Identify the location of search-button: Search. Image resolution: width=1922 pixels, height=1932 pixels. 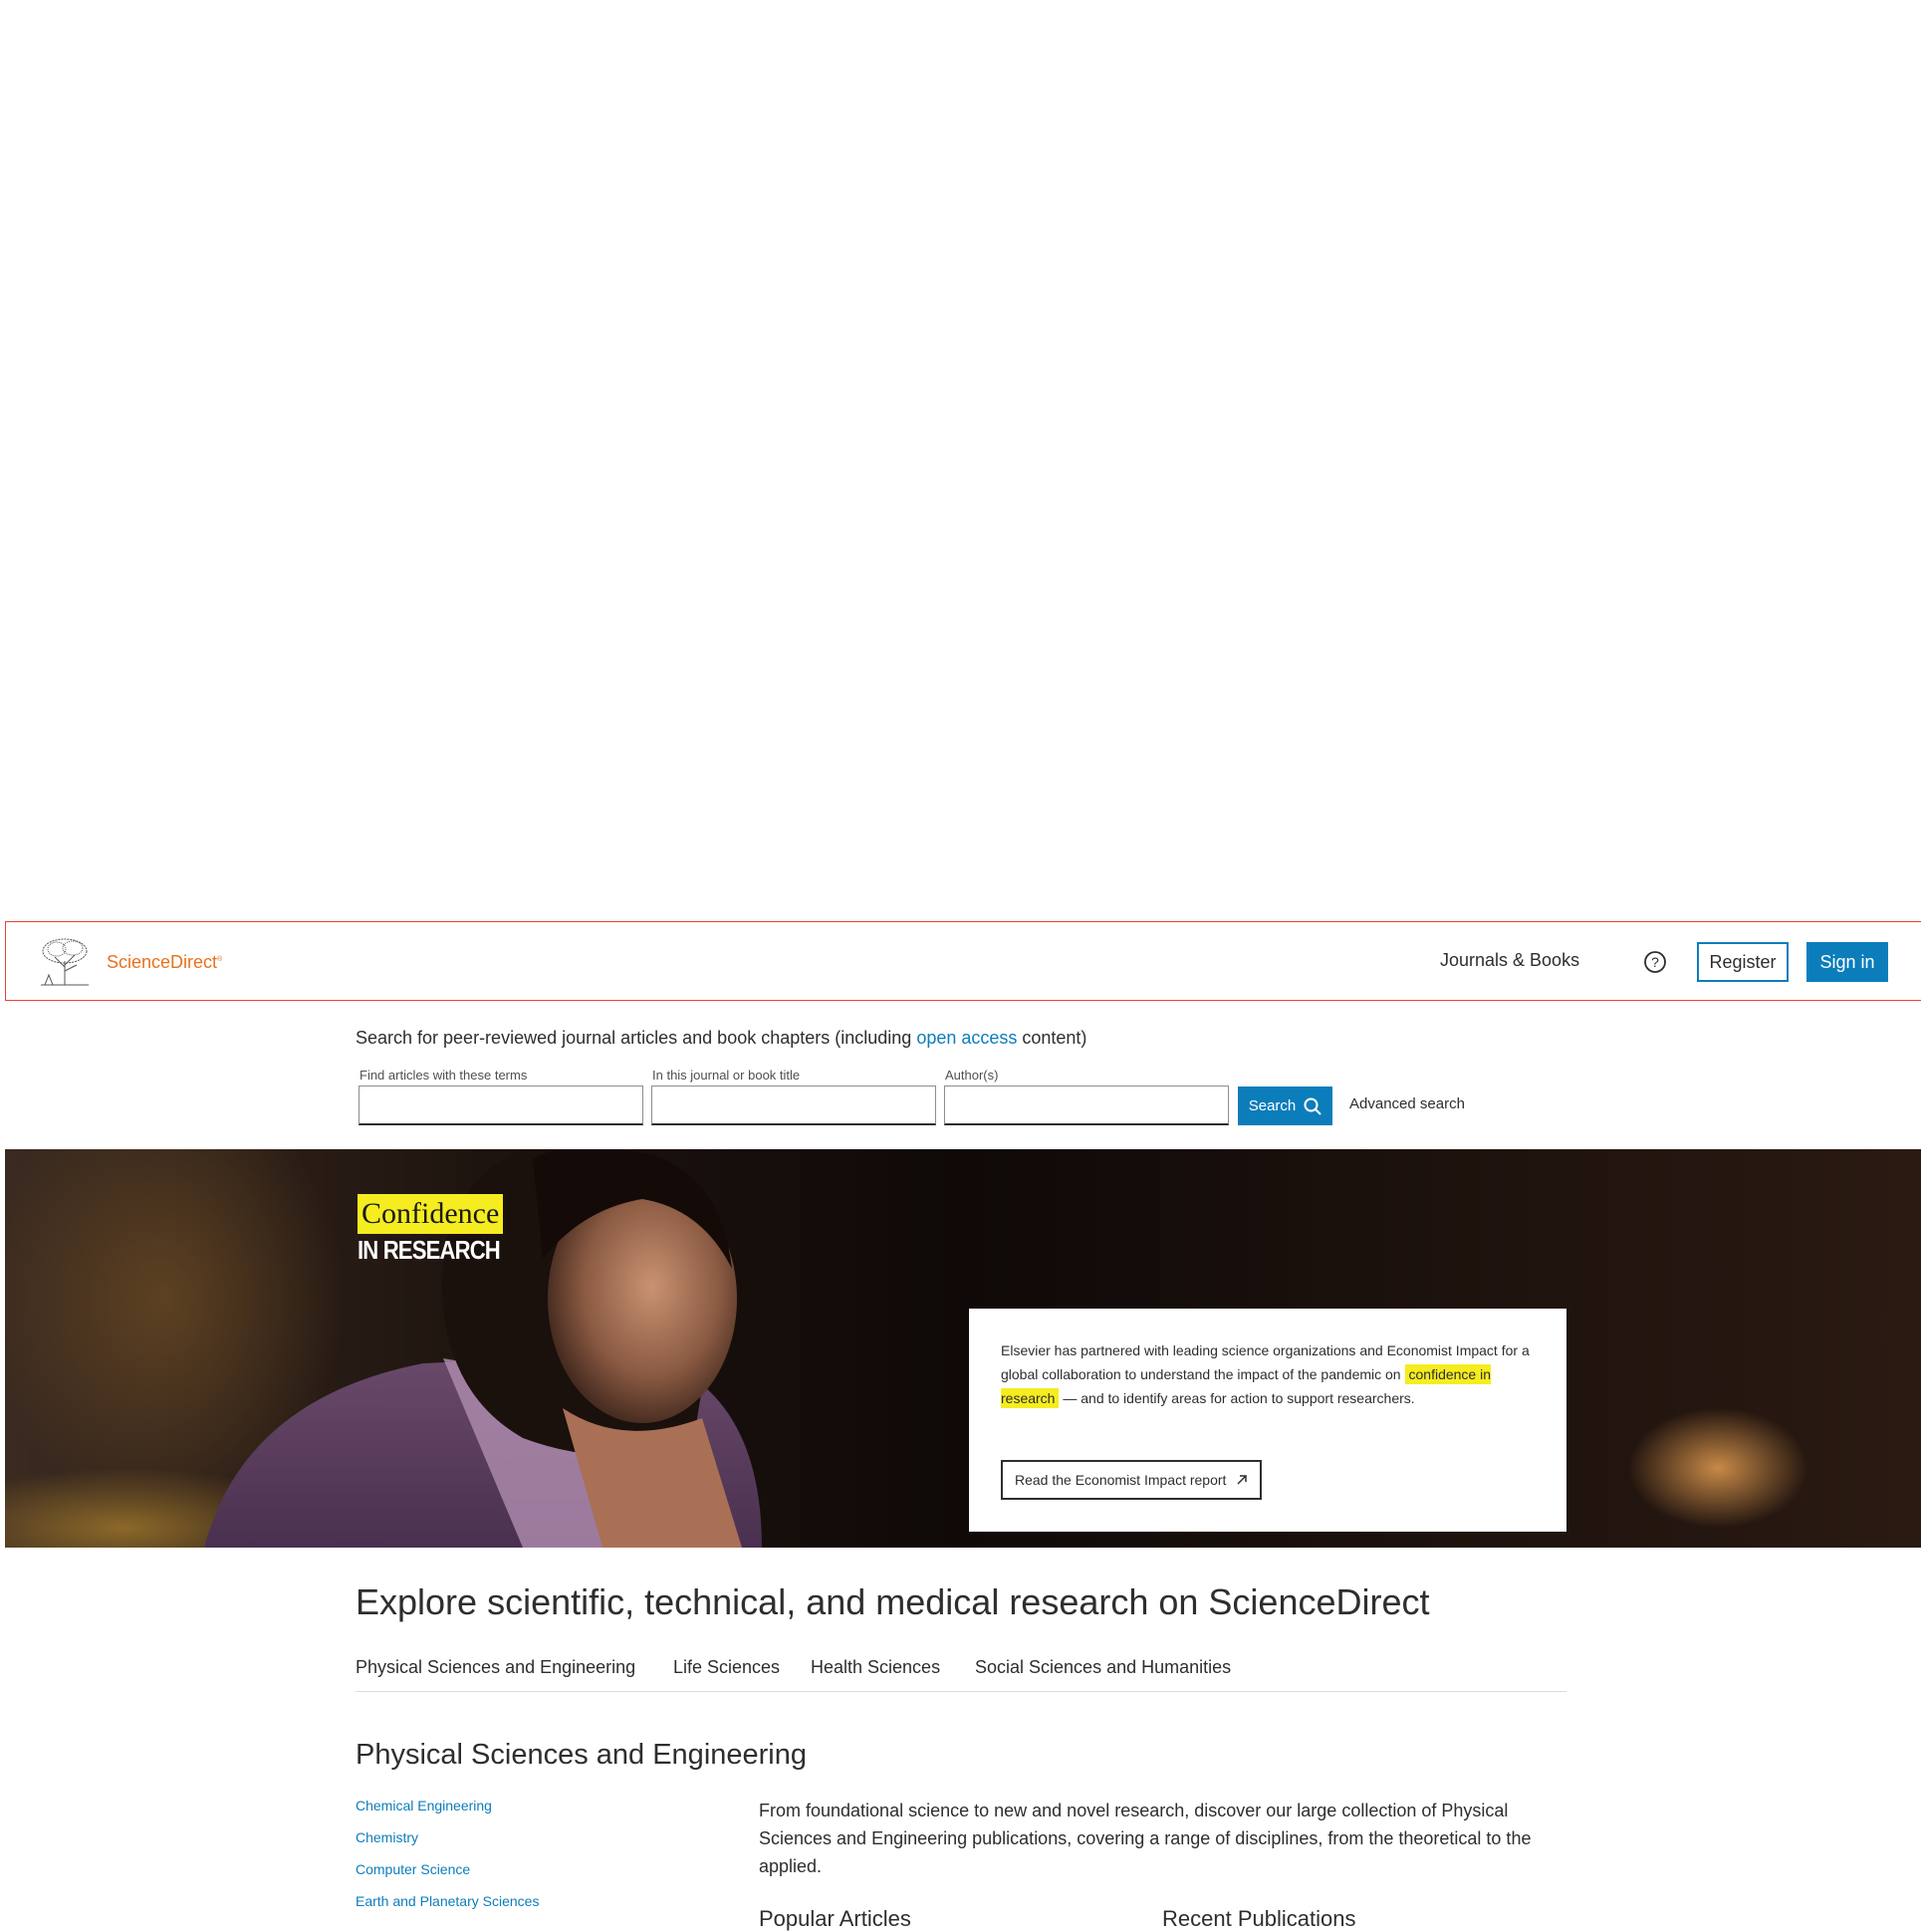
(1285, 1106).